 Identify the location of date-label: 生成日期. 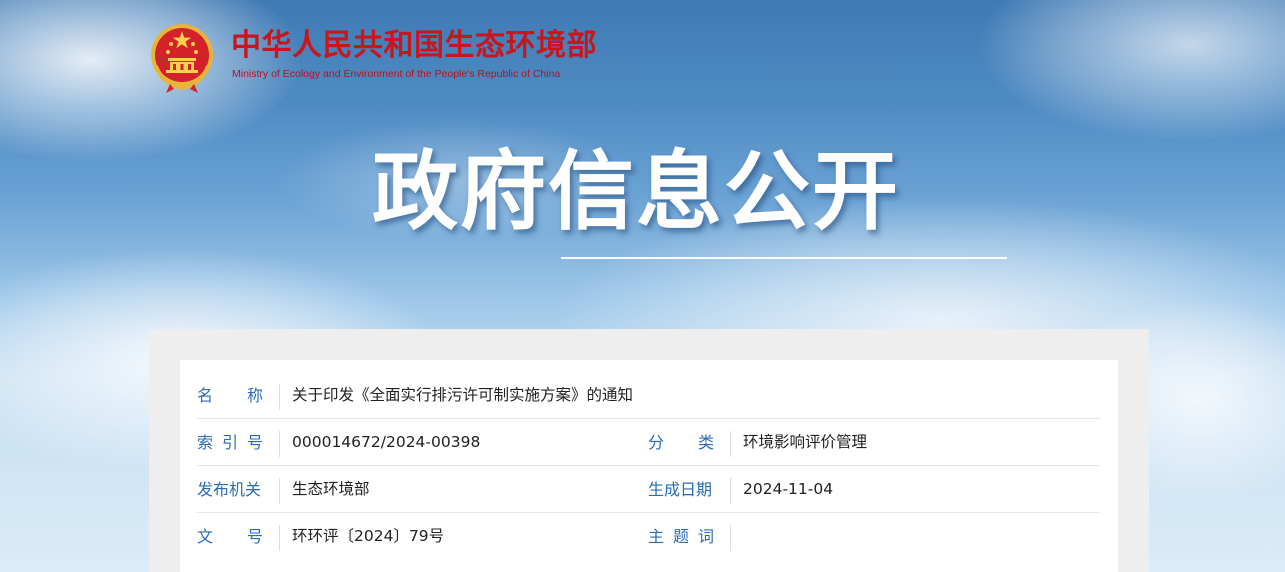
(680, 489).